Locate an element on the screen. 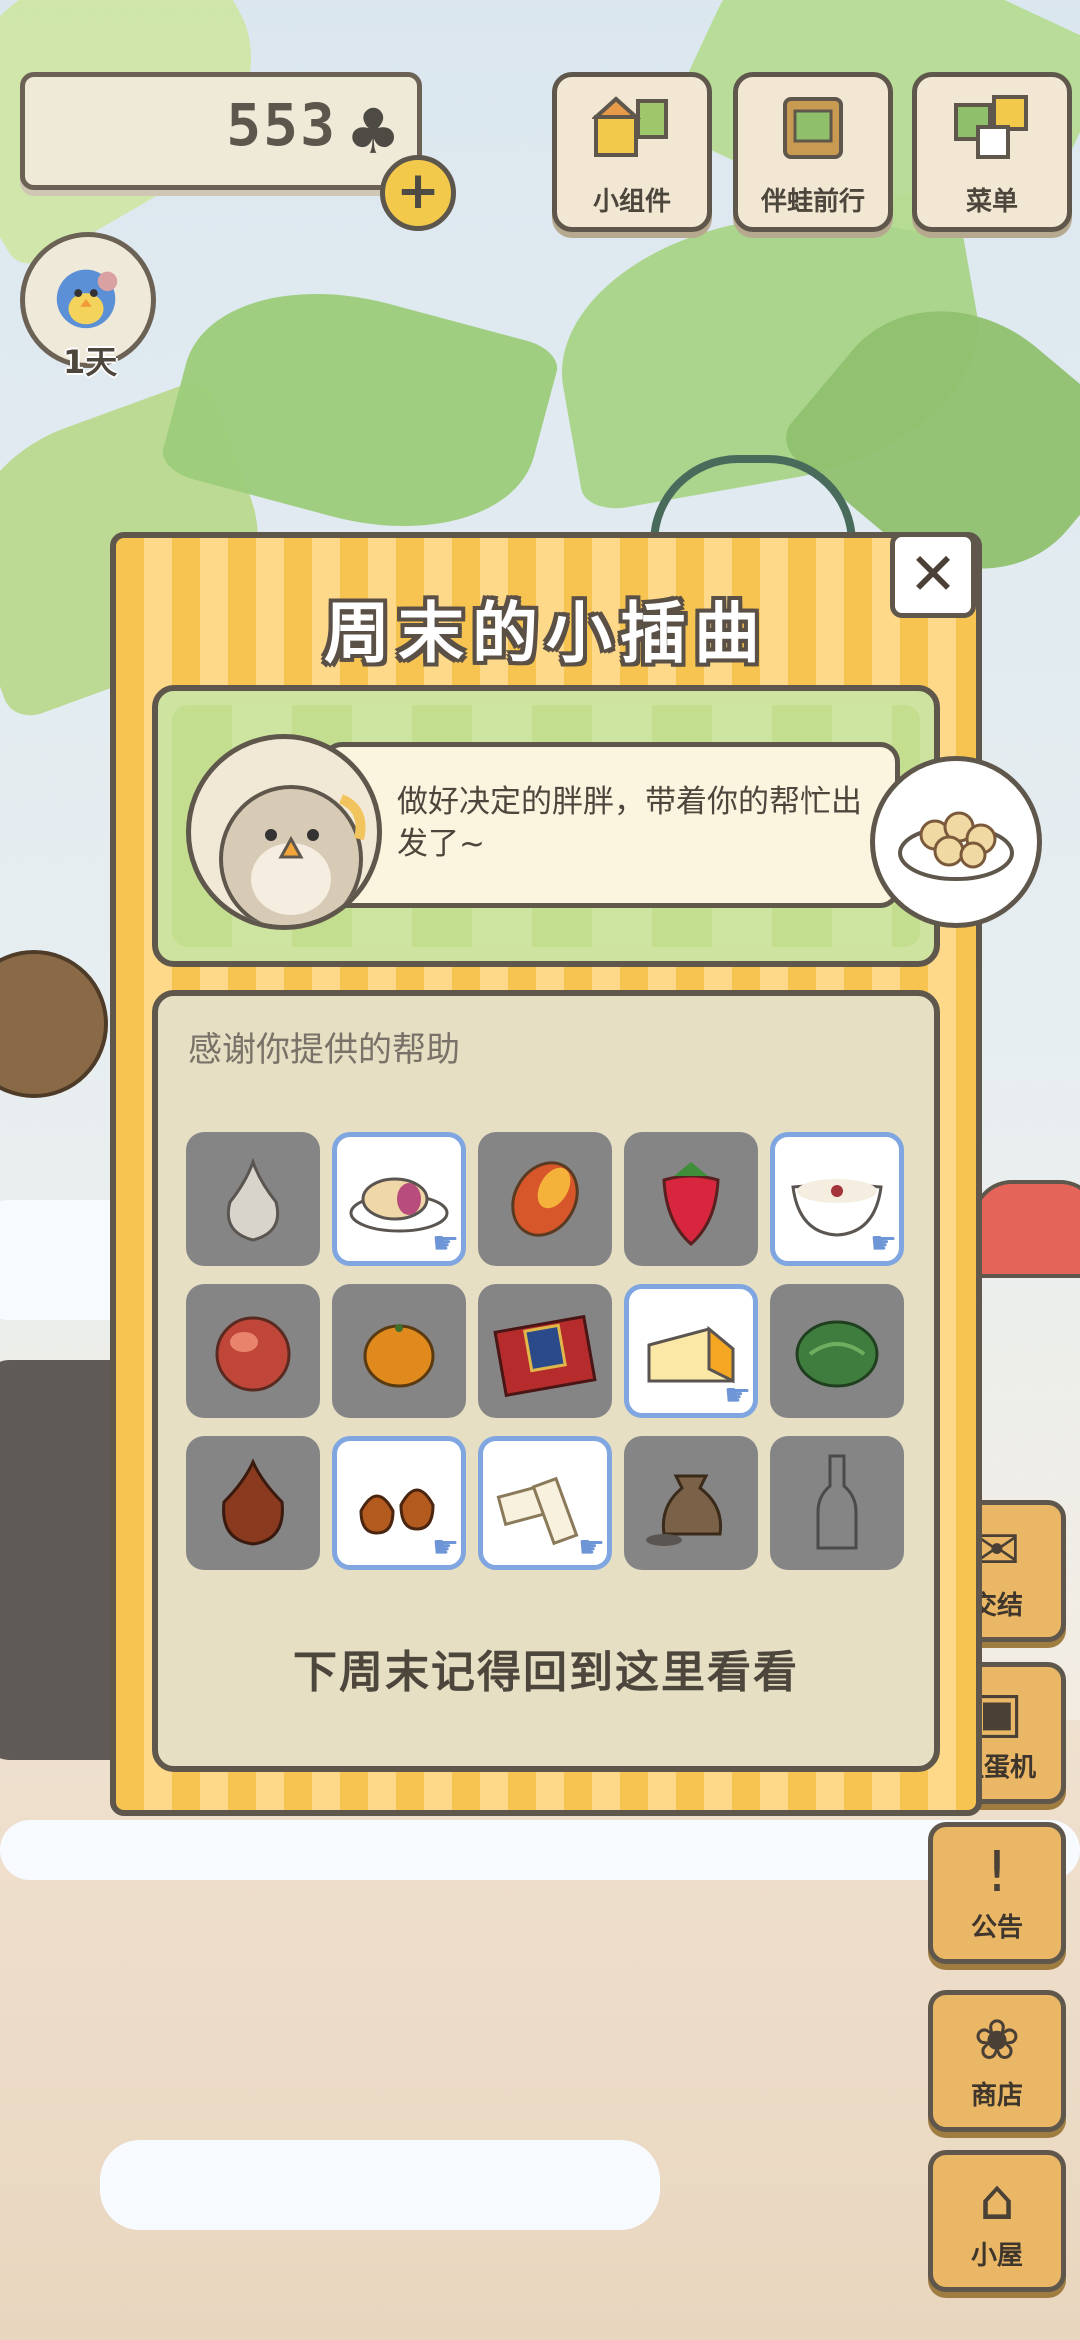  coconut-character is located at coordinates (54, 1024).